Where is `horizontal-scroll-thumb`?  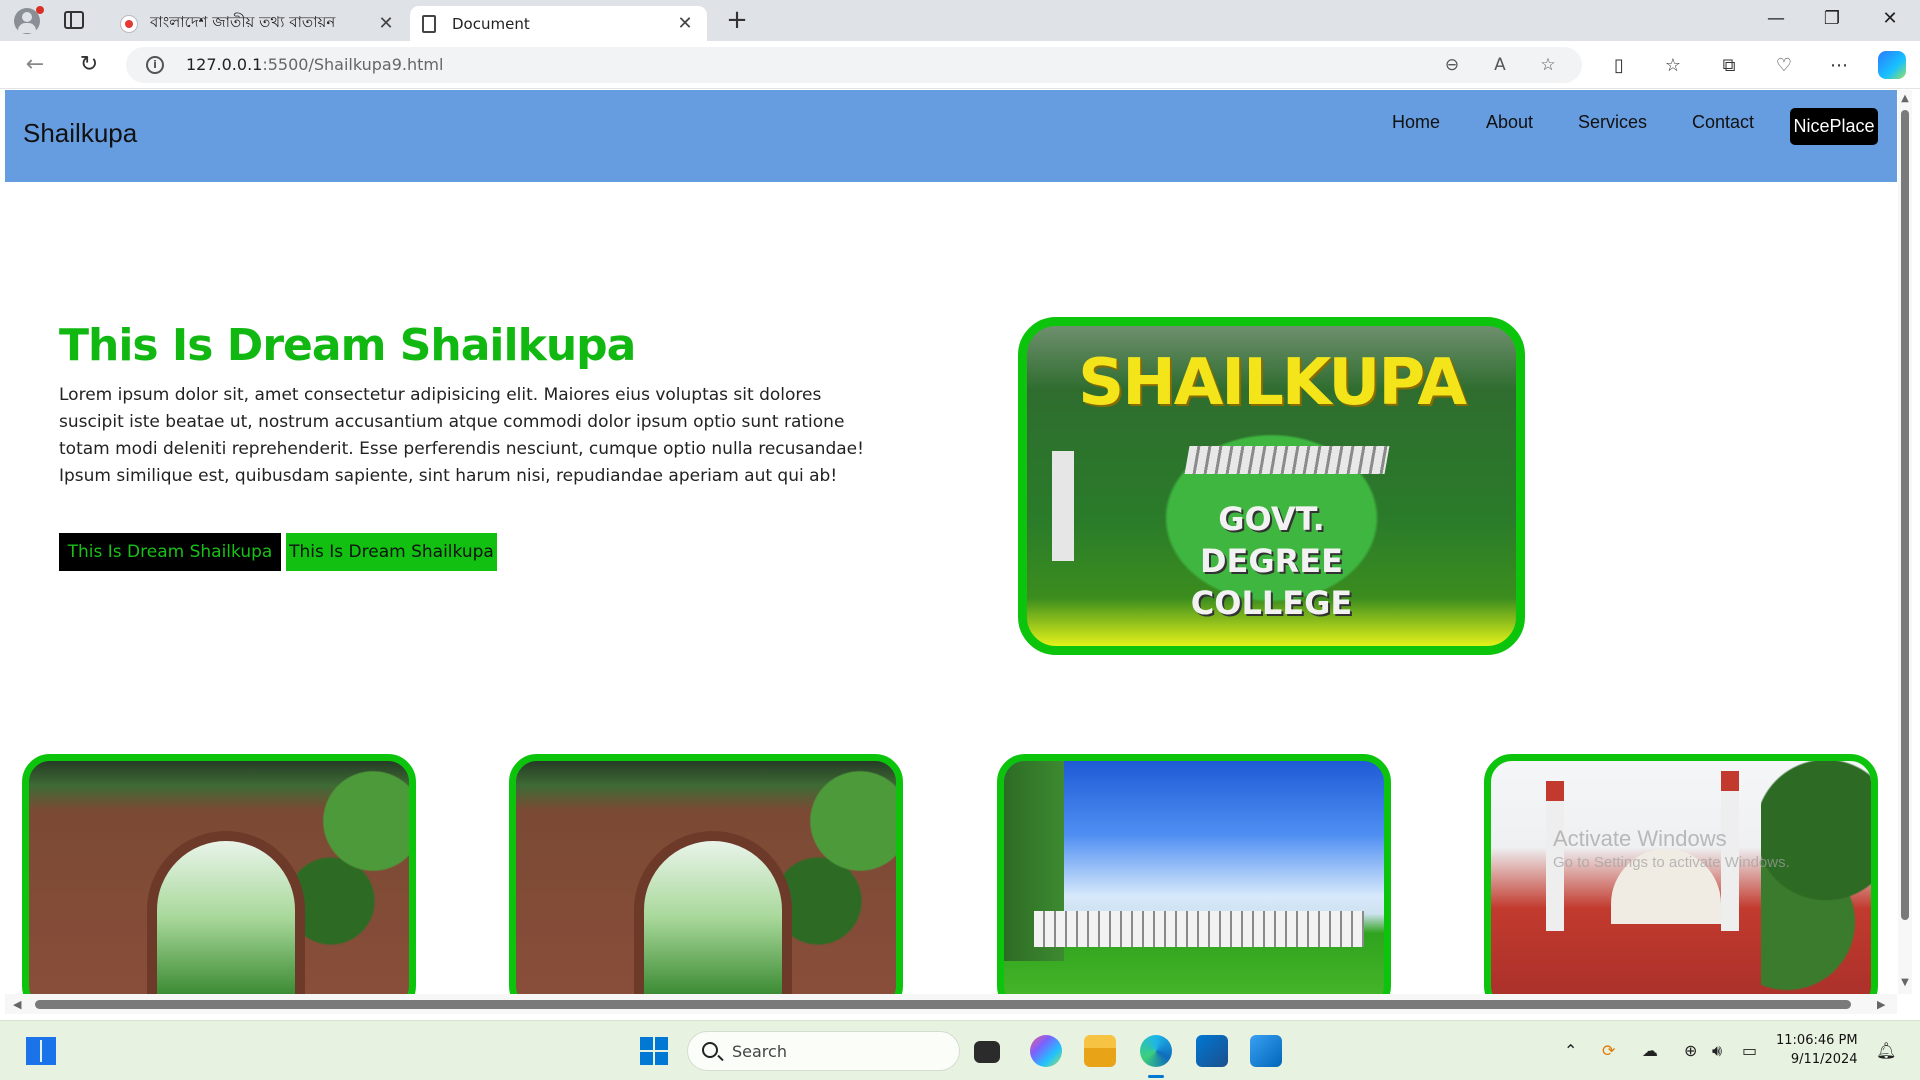 horizontal-scroll-thumb is located at coordinates (943, 1004).